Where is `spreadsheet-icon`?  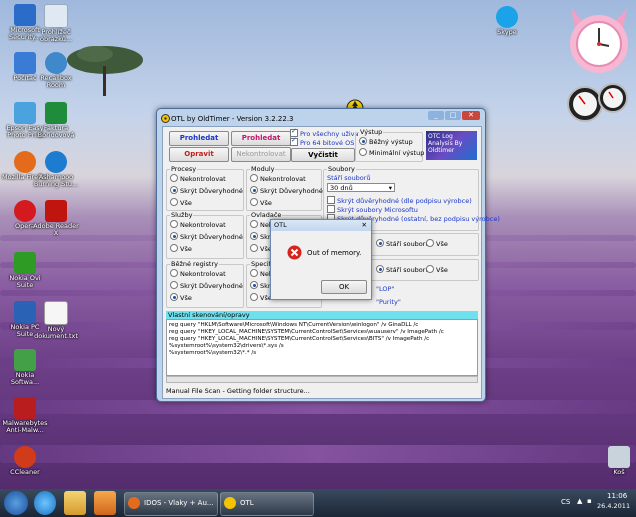 spreadsheet-icon is located at coordinates (56, 113).